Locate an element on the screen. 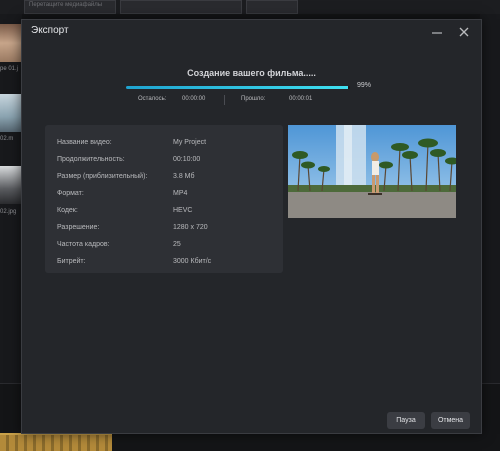 This screenshot has width=500, height=451. info-value: HEVC is located at coordinates (183, 210).